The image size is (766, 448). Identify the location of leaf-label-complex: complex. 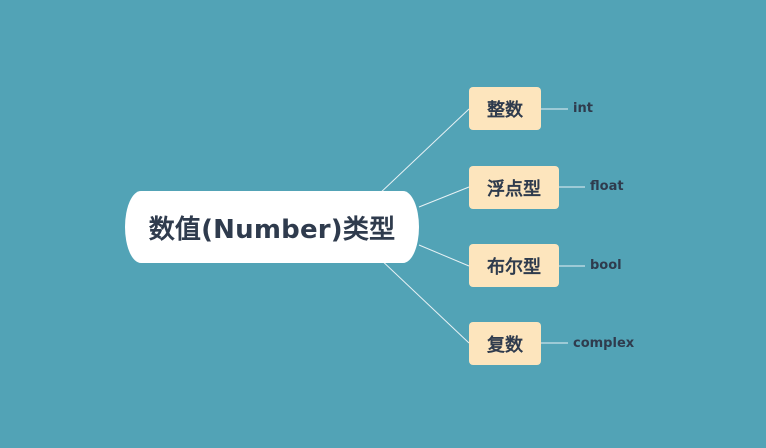
(603, 344).